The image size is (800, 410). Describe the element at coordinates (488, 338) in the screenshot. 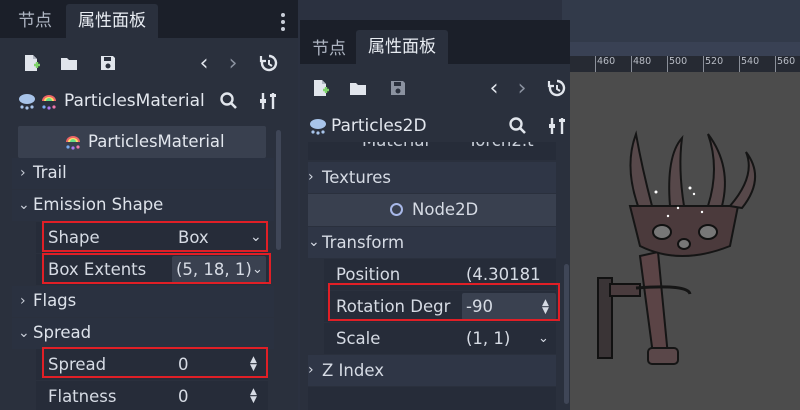

I see `scale-value: (1, 1)` at that location.